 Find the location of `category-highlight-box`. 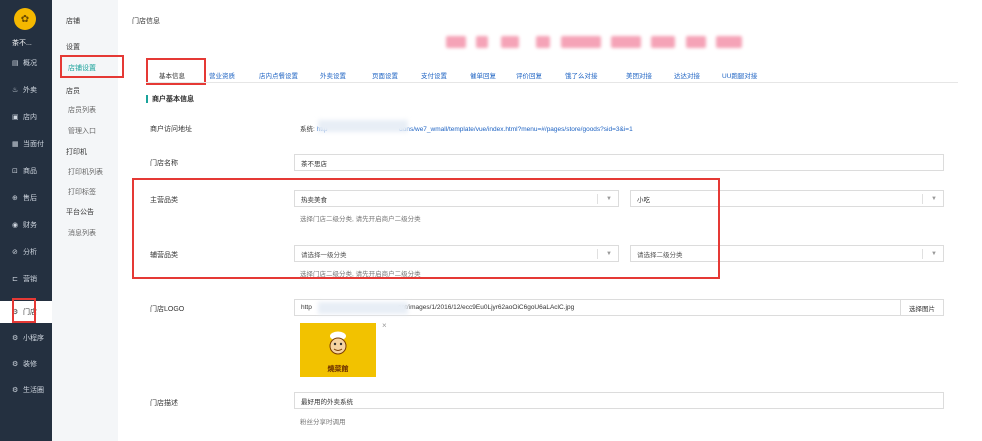

category-highlight-box is located at coordinates (426, 228).